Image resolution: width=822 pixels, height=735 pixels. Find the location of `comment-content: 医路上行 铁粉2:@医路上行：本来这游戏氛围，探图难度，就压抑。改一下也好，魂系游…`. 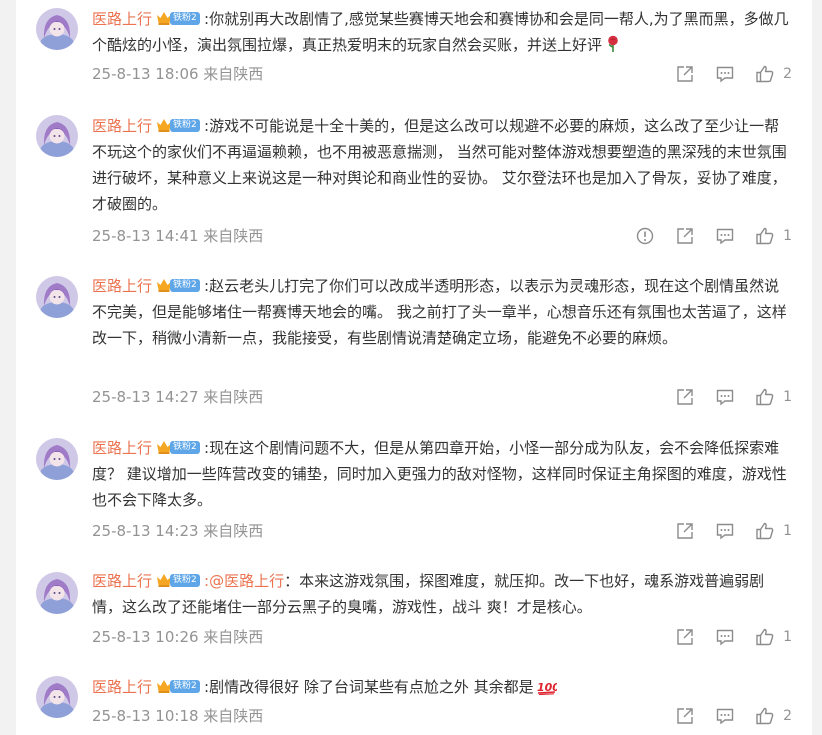

comment-content: 医路上行 铁粉2:@医路上行：本来这游戏氛围，探图难度，就压抑。改一下也好，魂系游… is located at coordinates (442, 594).